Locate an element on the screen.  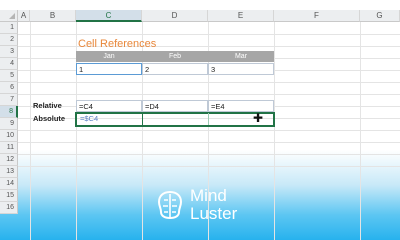
sheet-title: Cell References is located at coordinates (117, 44).